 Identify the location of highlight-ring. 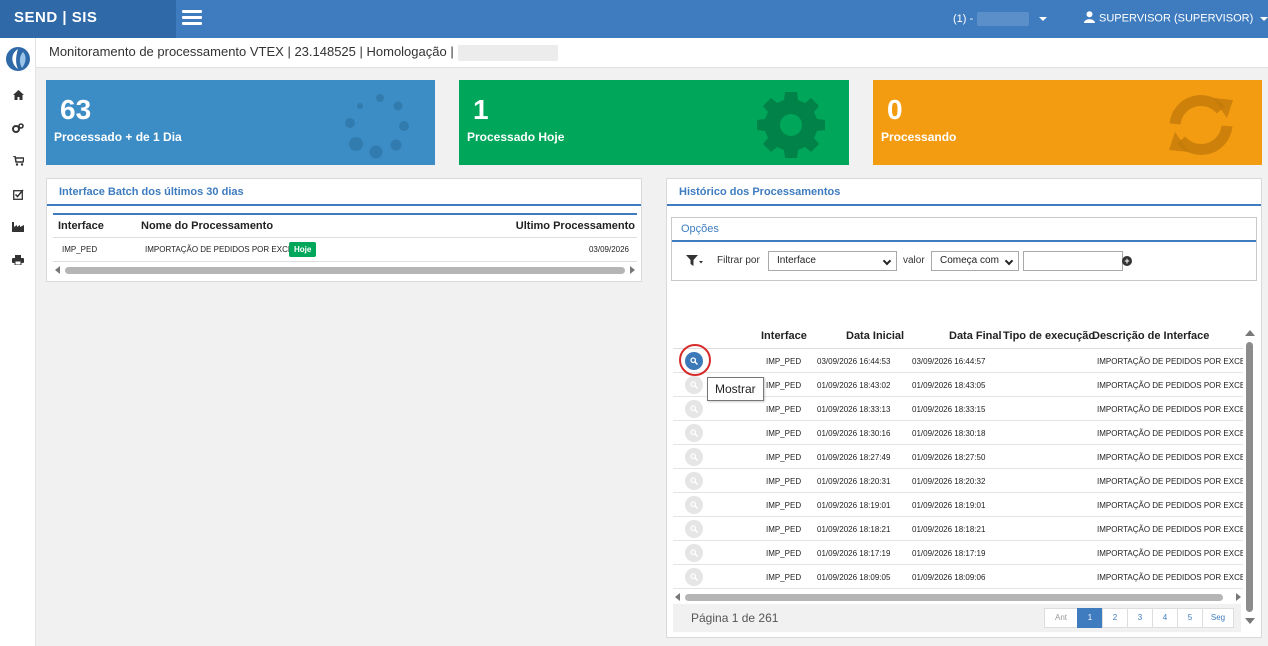
(695, 360).